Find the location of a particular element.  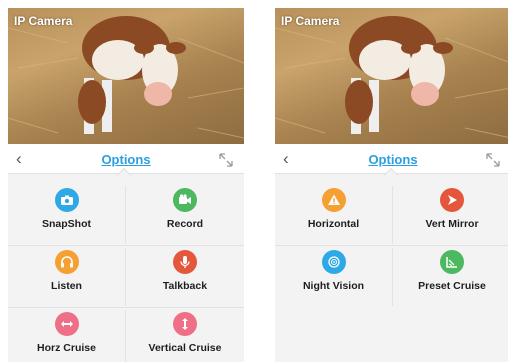

vert-mirror-button: Vert Mirror is located at coordinates (450, 215).